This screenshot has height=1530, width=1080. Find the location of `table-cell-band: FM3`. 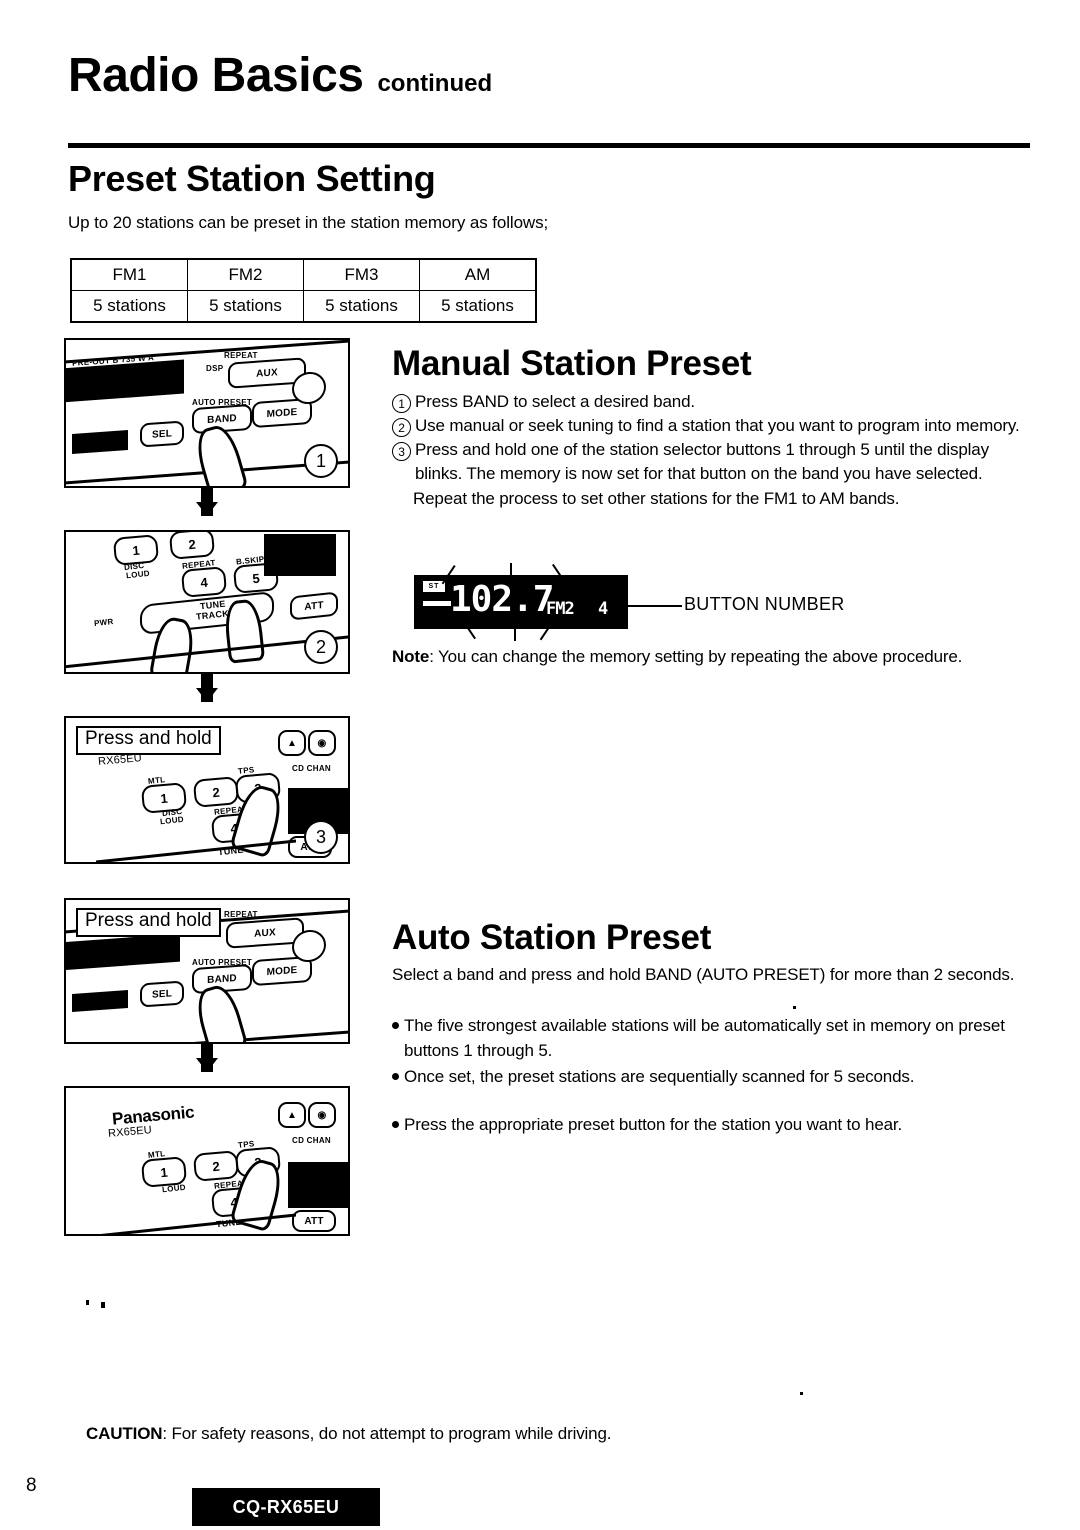

table-cell-band: FM3 is located at coordinates (361, 274).